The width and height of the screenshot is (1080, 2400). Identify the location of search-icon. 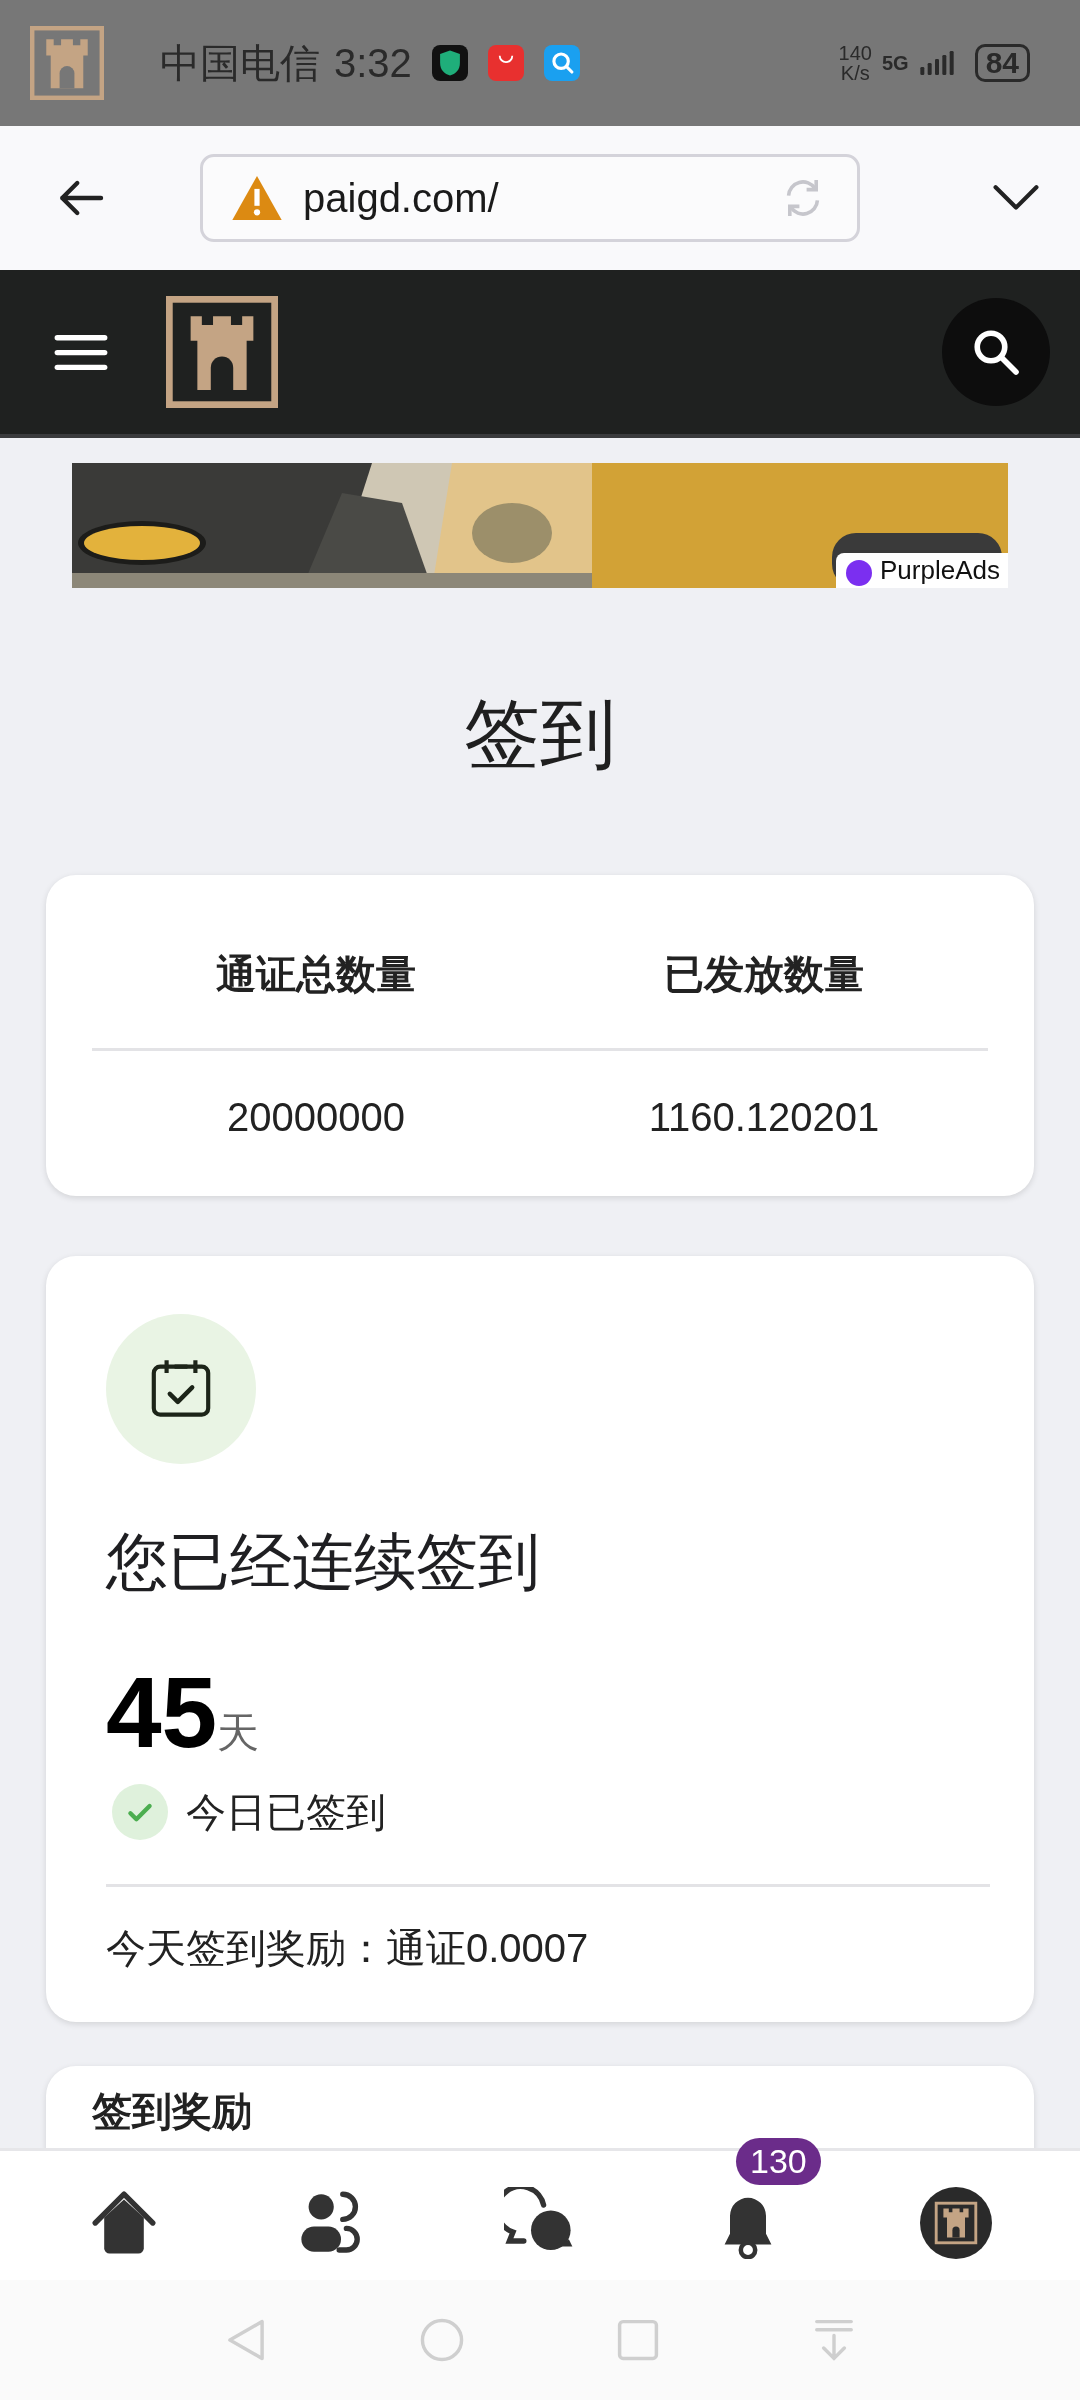
(996, 352).